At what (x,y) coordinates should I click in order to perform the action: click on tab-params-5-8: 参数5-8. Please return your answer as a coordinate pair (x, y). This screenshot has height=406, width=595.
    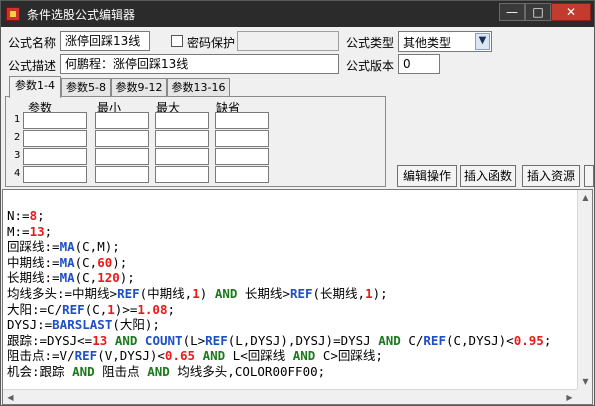
    Looking at the image, I should click on (86, 88).